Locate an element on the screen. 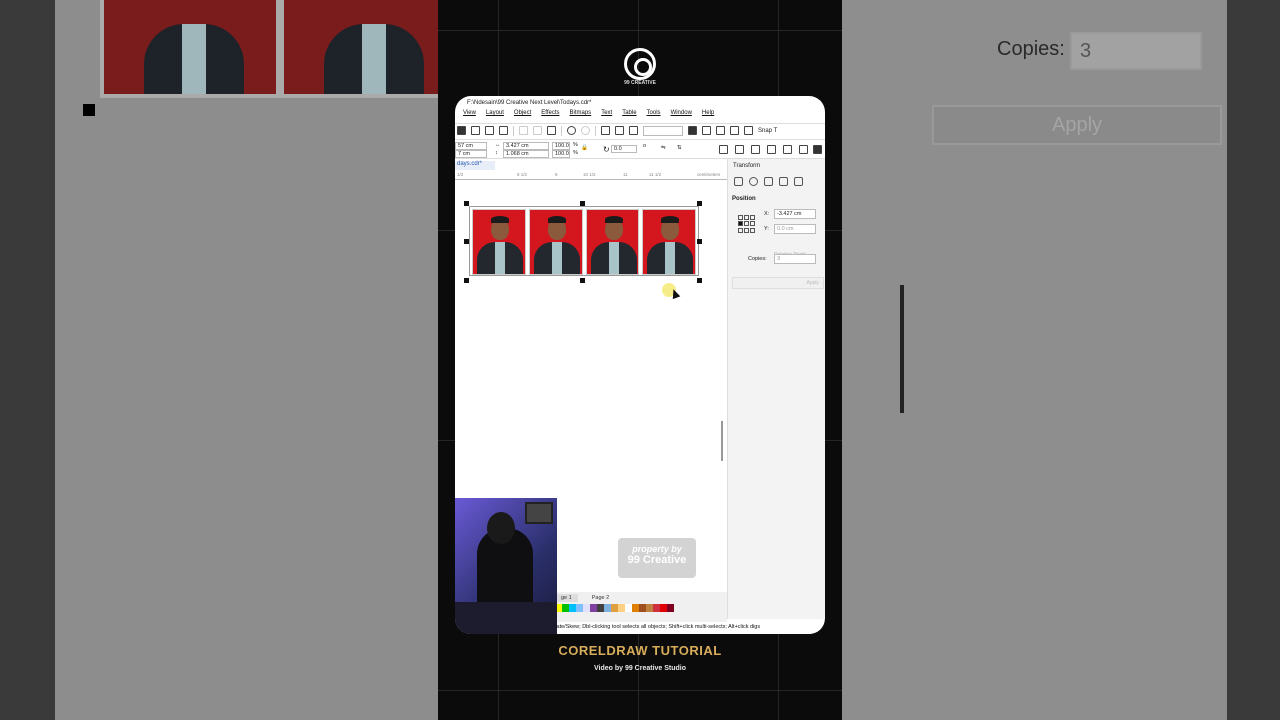 The width and height of the screenshot is (1280, 720). simplify-icon is located at coordinates (771, 149).